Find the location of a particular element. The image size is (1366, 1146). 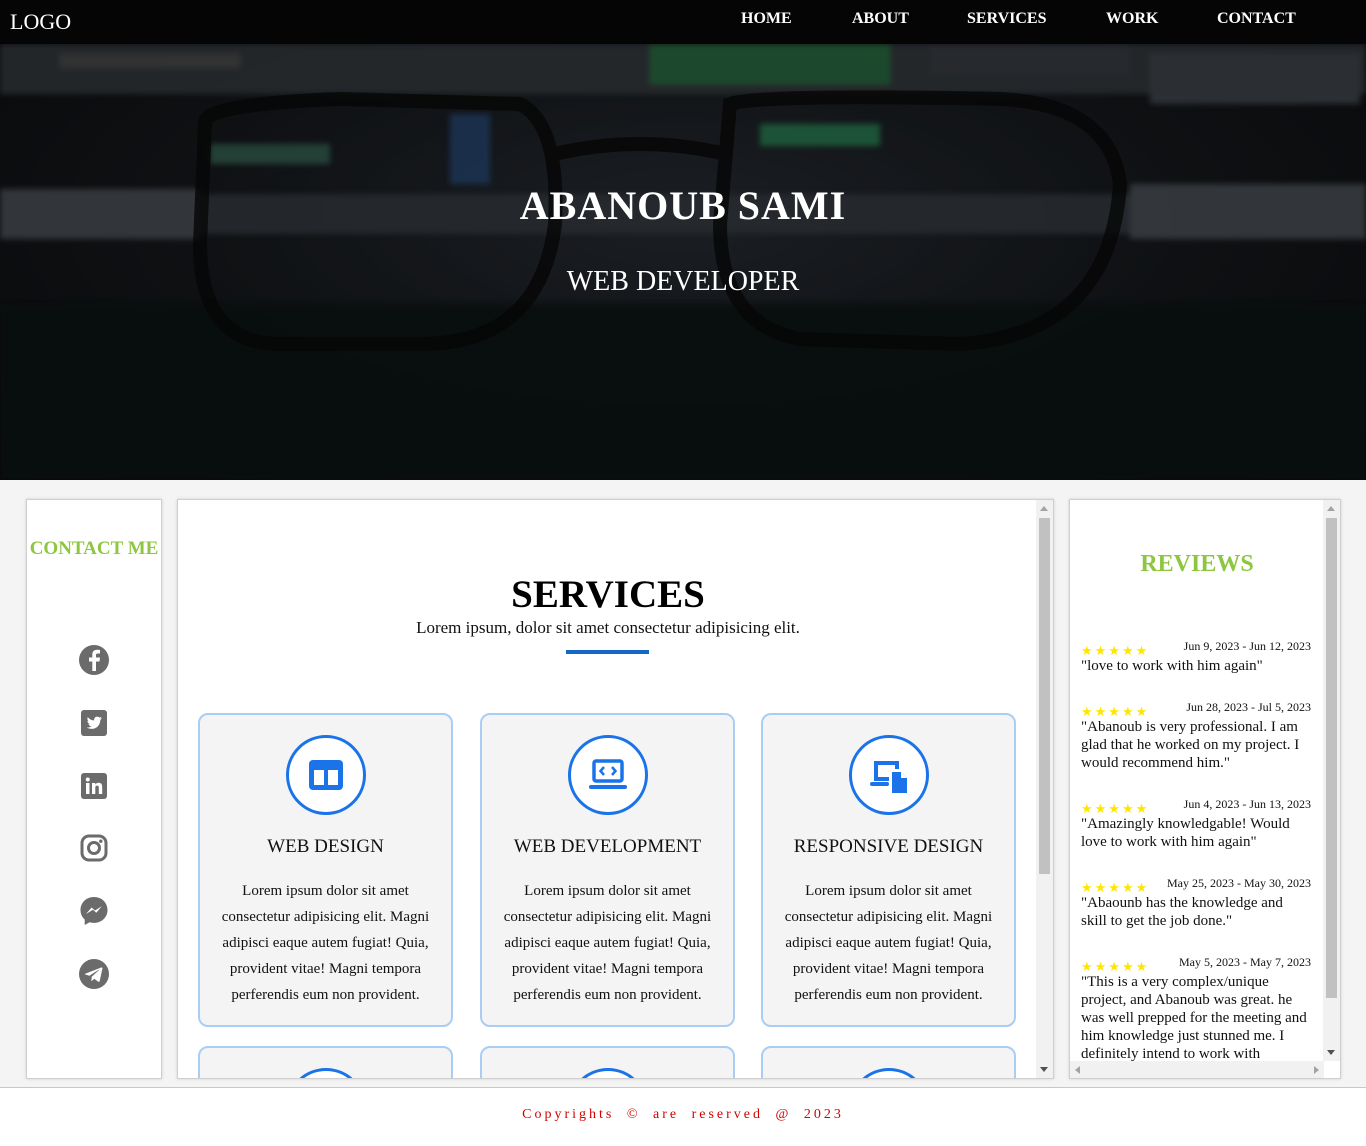

scroll-right-arrow-icon is located at coordinates (1316, 1070).